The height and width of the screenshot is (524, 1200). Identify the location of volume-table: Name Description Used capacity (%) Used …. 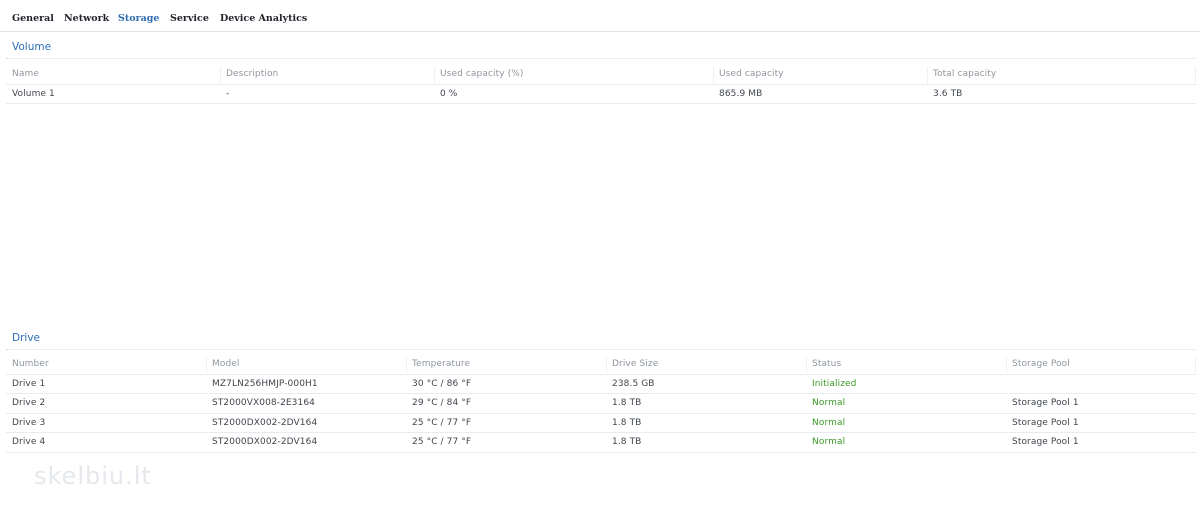
(601, 84).